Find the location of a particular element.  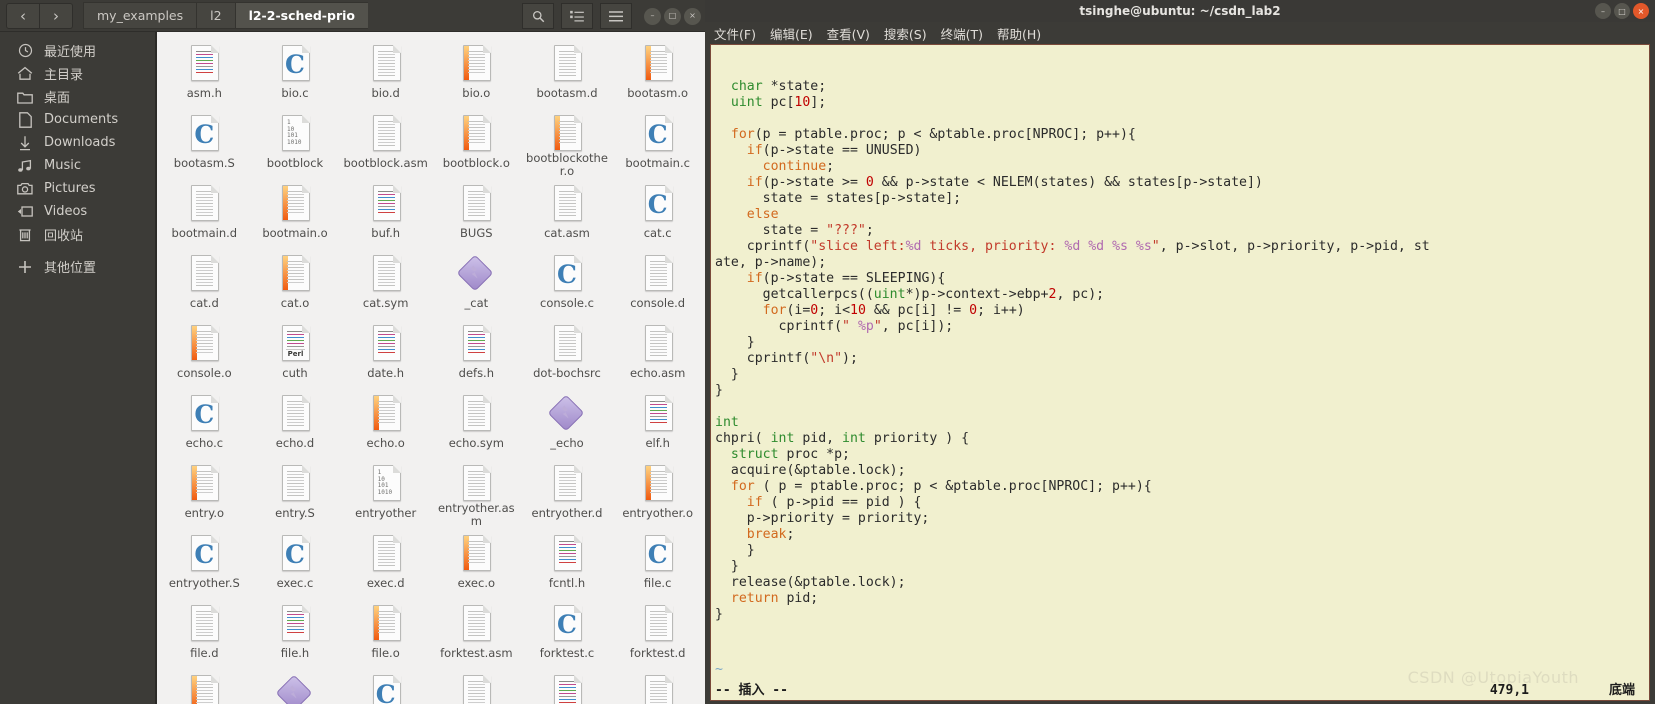

file-item: _forktest is located at coordinates (295, 686).